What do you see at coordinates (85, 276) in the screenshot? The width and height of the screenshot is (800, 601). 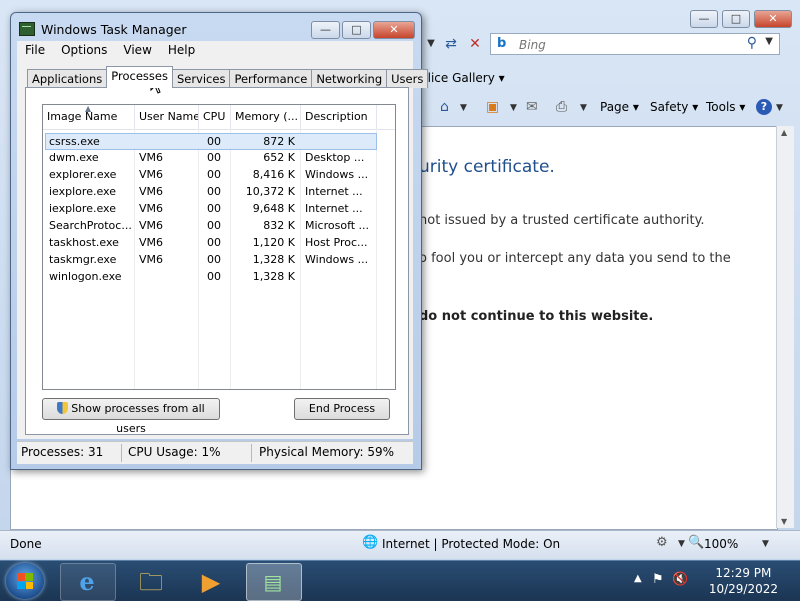 I see `cell-image: winlogon.exe` at bounding box center [85, 276].